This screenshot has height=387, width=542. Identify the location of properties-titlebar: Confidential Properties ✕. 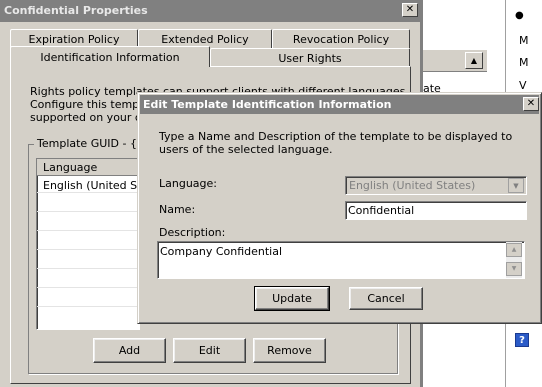
(211, 11).